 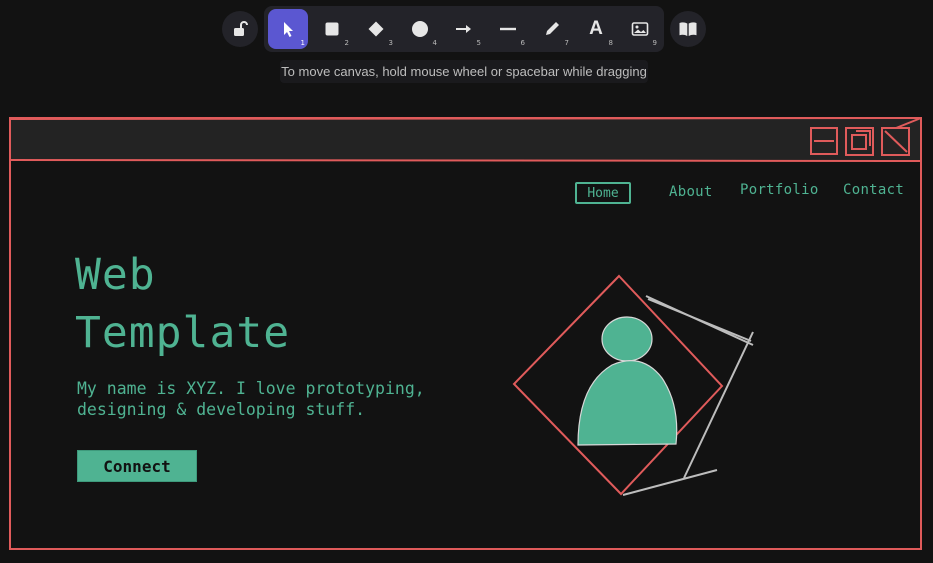 I want to click on connect-button: Connect, so click(x=137, y=466).